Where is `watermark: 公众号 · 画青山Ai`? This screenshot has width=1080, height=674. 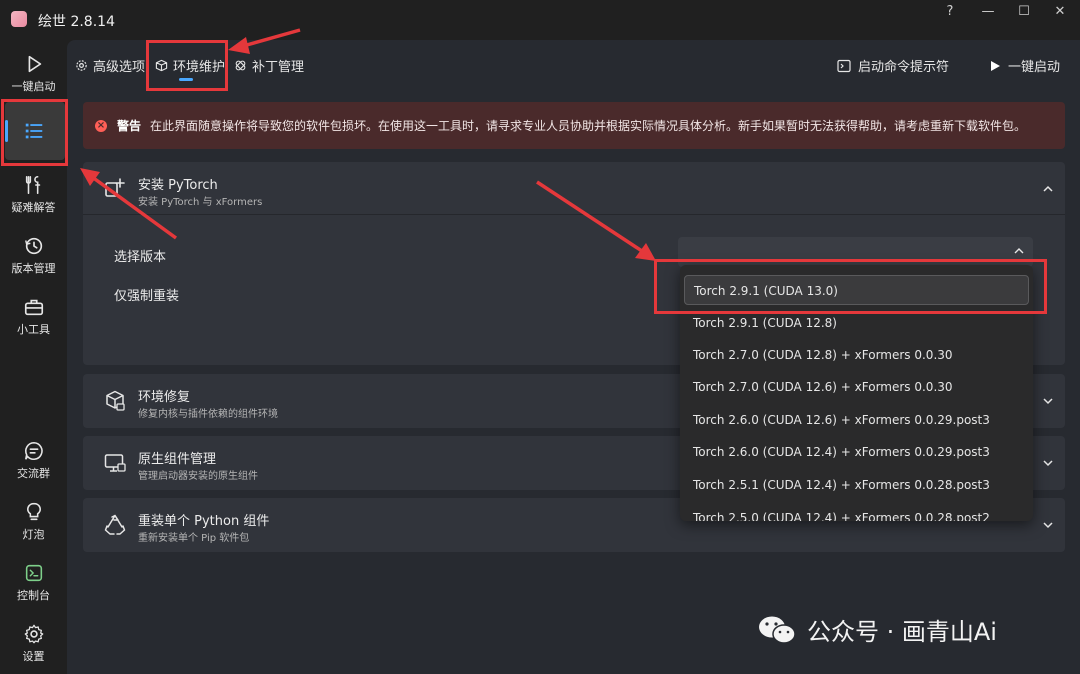
watermark: 公众号 · 画青山Ai is located at coordinates (877, 629).